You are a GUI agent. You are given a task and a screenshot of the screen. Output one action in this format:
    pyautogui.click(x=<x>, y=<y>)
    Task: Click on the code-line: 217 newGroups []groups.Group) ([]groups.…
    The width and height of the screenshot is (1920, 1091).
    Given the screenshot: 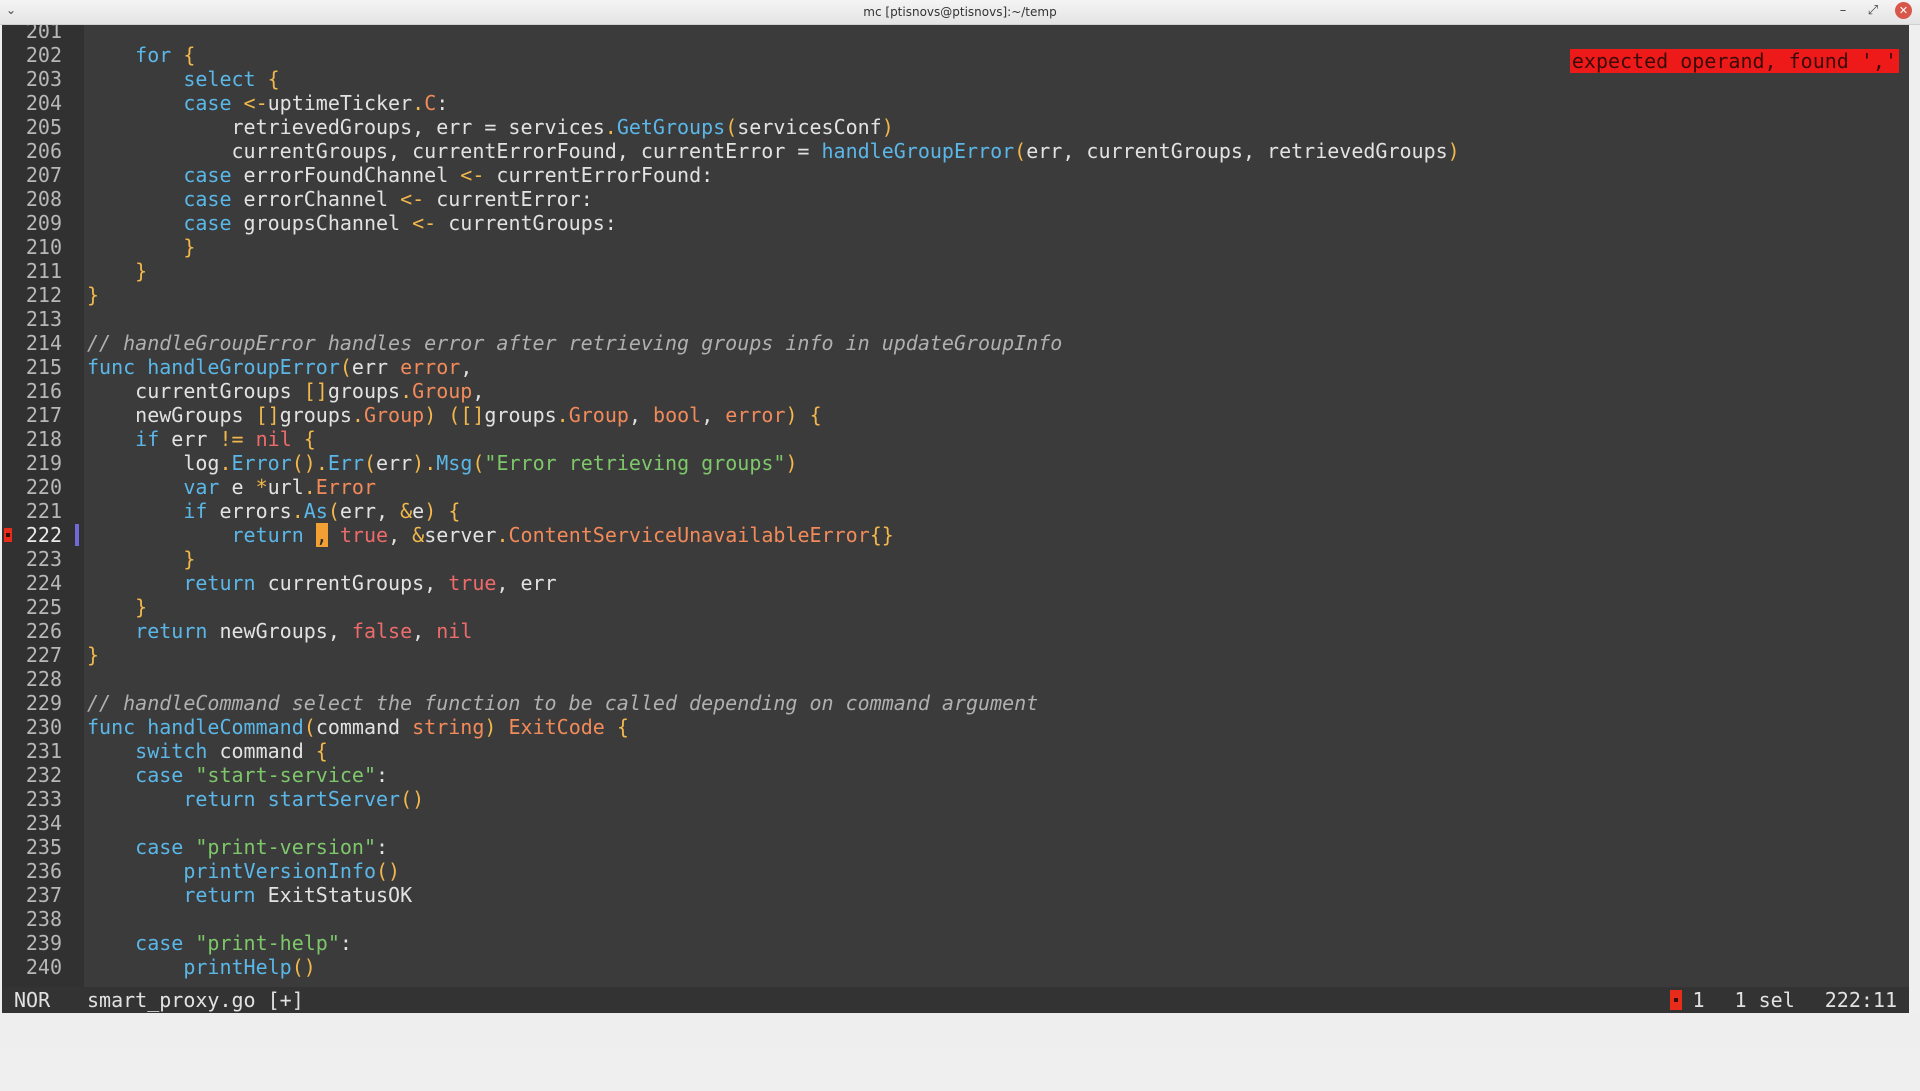 What is the action you would take?
    pyautogui.click(x=955, y=415)
    